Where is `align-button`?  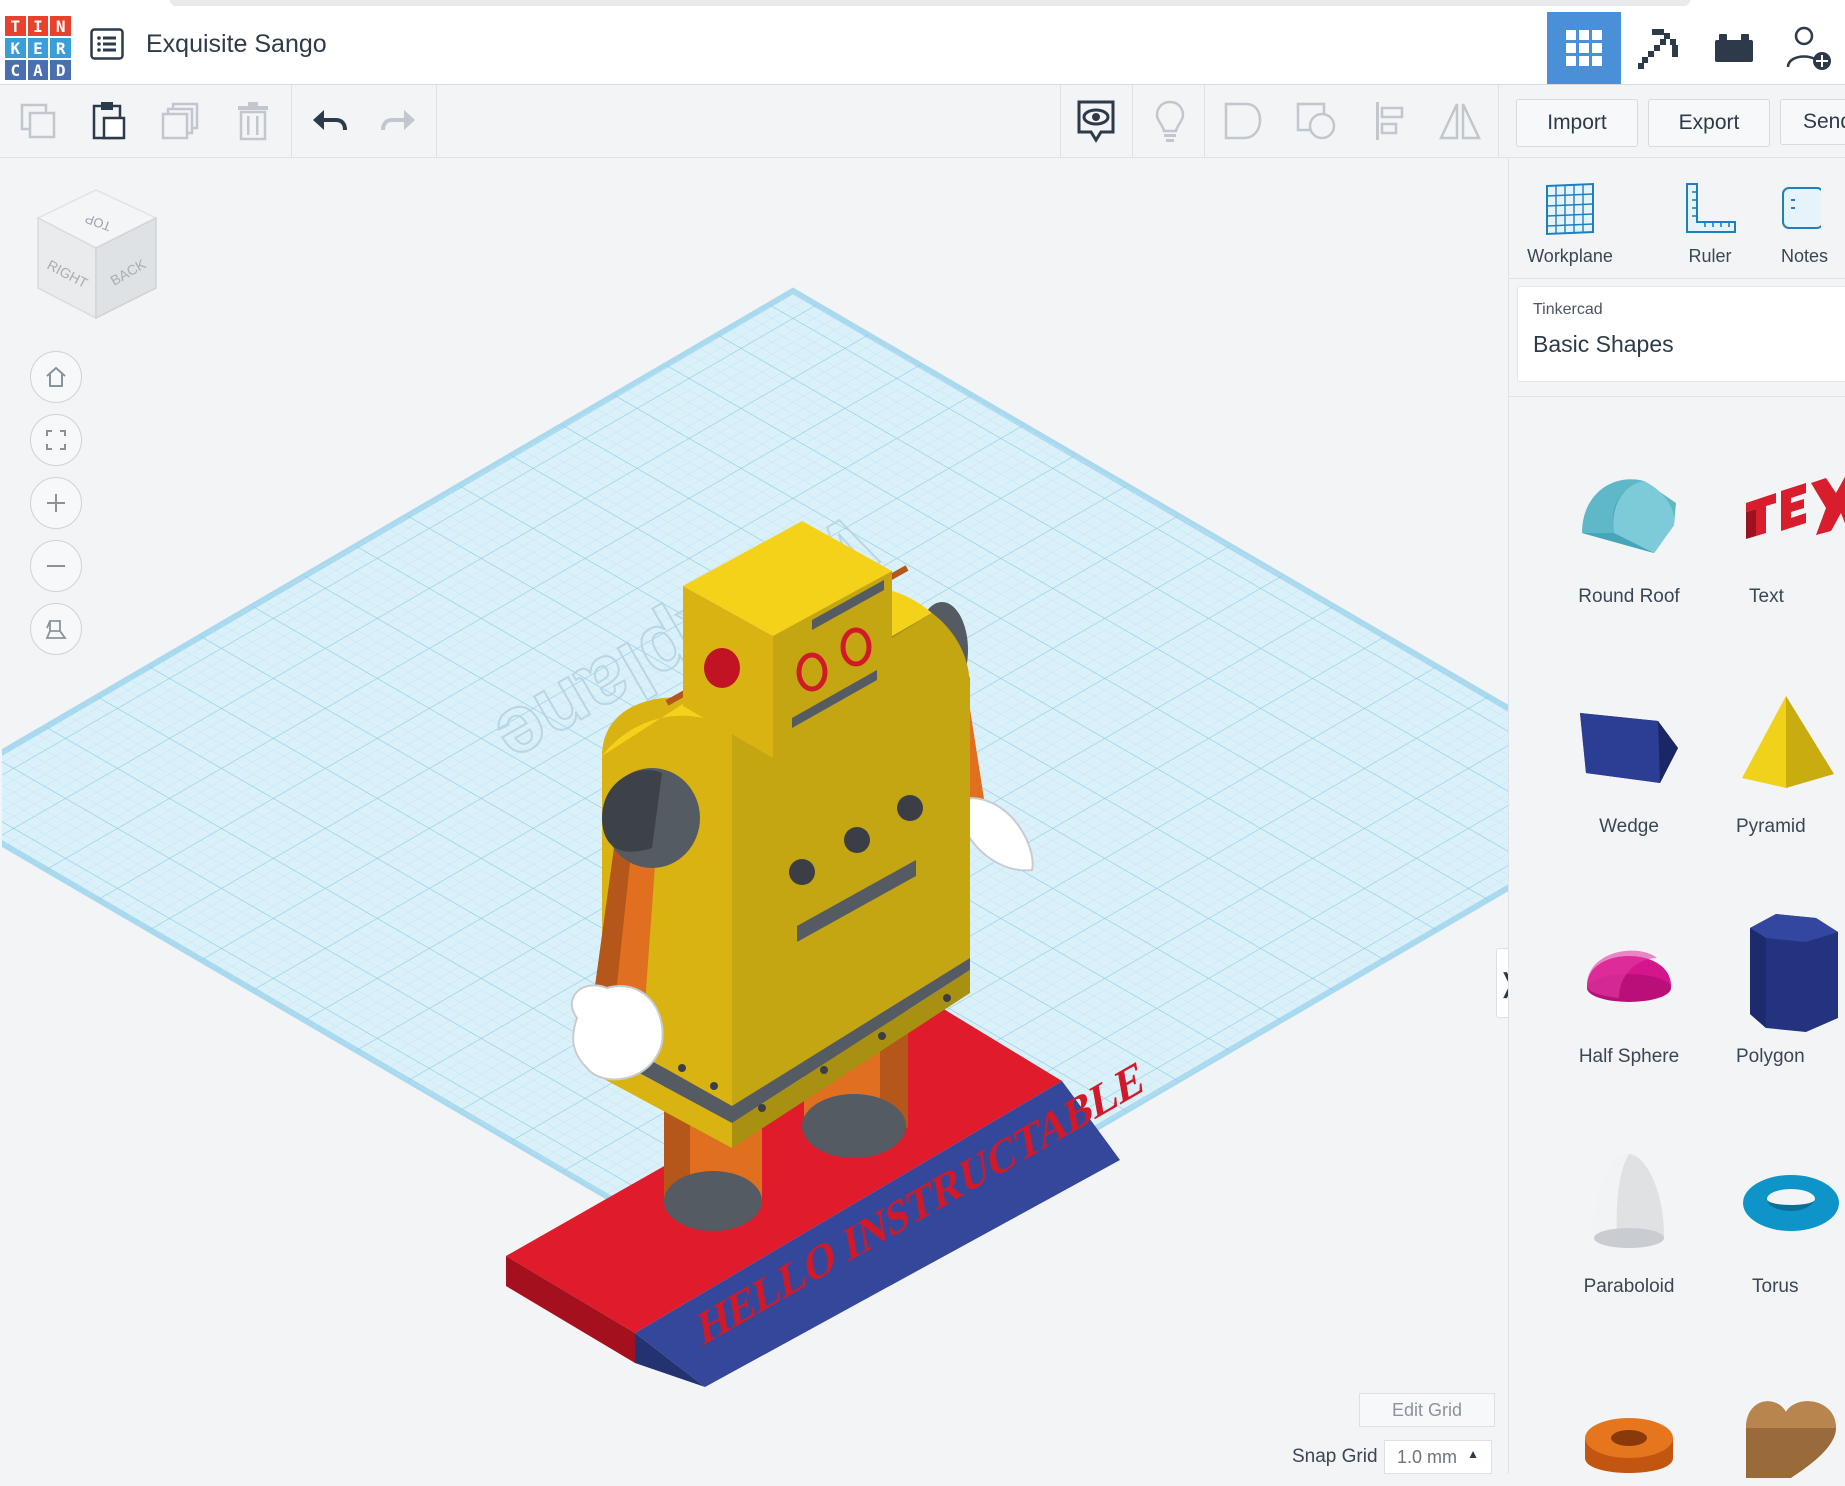
align-button is located at coordinates (1390, 121).